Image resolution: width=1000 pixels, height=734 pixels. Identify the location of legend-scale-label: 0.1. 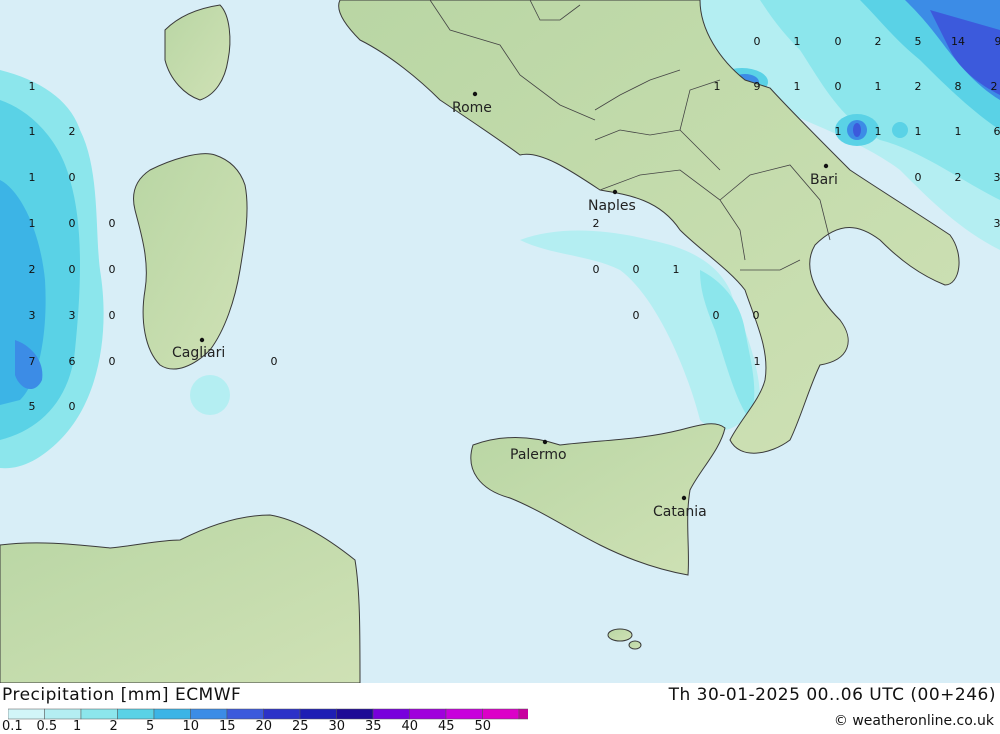
(12, 726).